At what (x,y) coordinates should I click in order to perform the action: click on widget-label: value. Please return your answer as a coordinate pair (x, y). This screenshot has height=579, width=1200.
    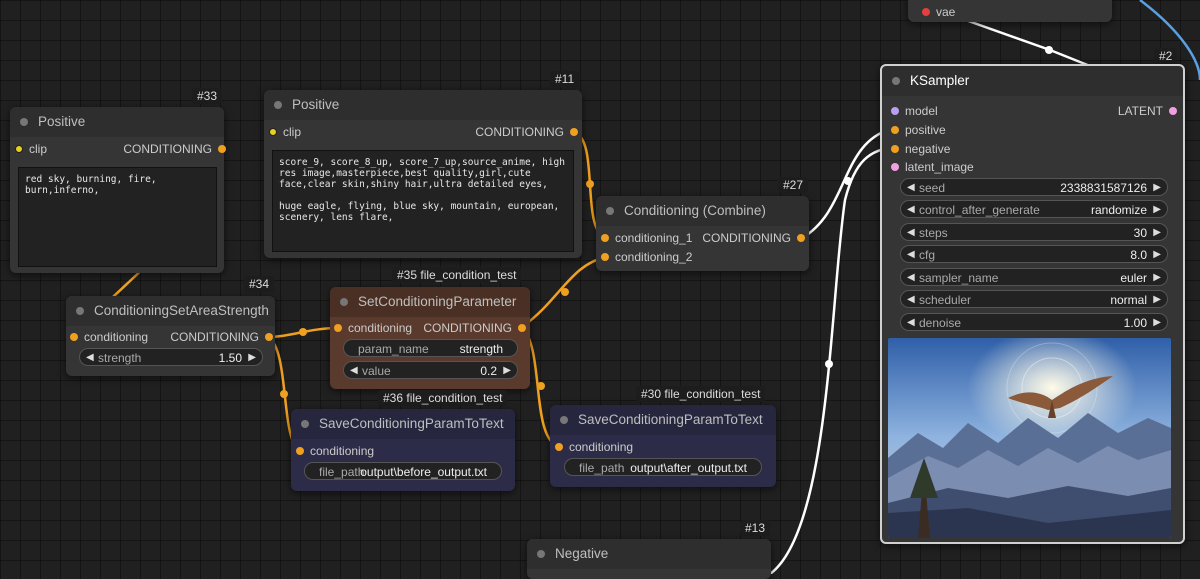
    Looking at the image, I should click on (376, 371).